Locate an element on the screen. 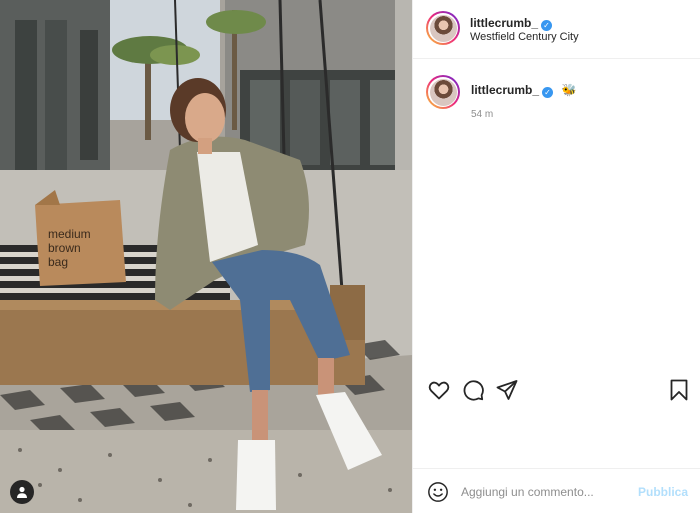 Image resolution: width=700 pixels, height=514 pixels. heart-icon is located at coordinates (439, 390).